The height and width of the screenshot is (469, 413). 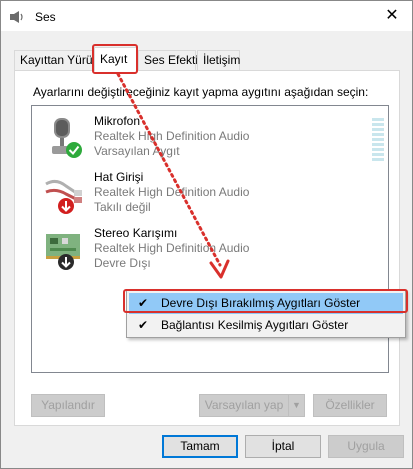 I want to click on tab-sounds: Ses Efekti, so click(x=168, y=60).